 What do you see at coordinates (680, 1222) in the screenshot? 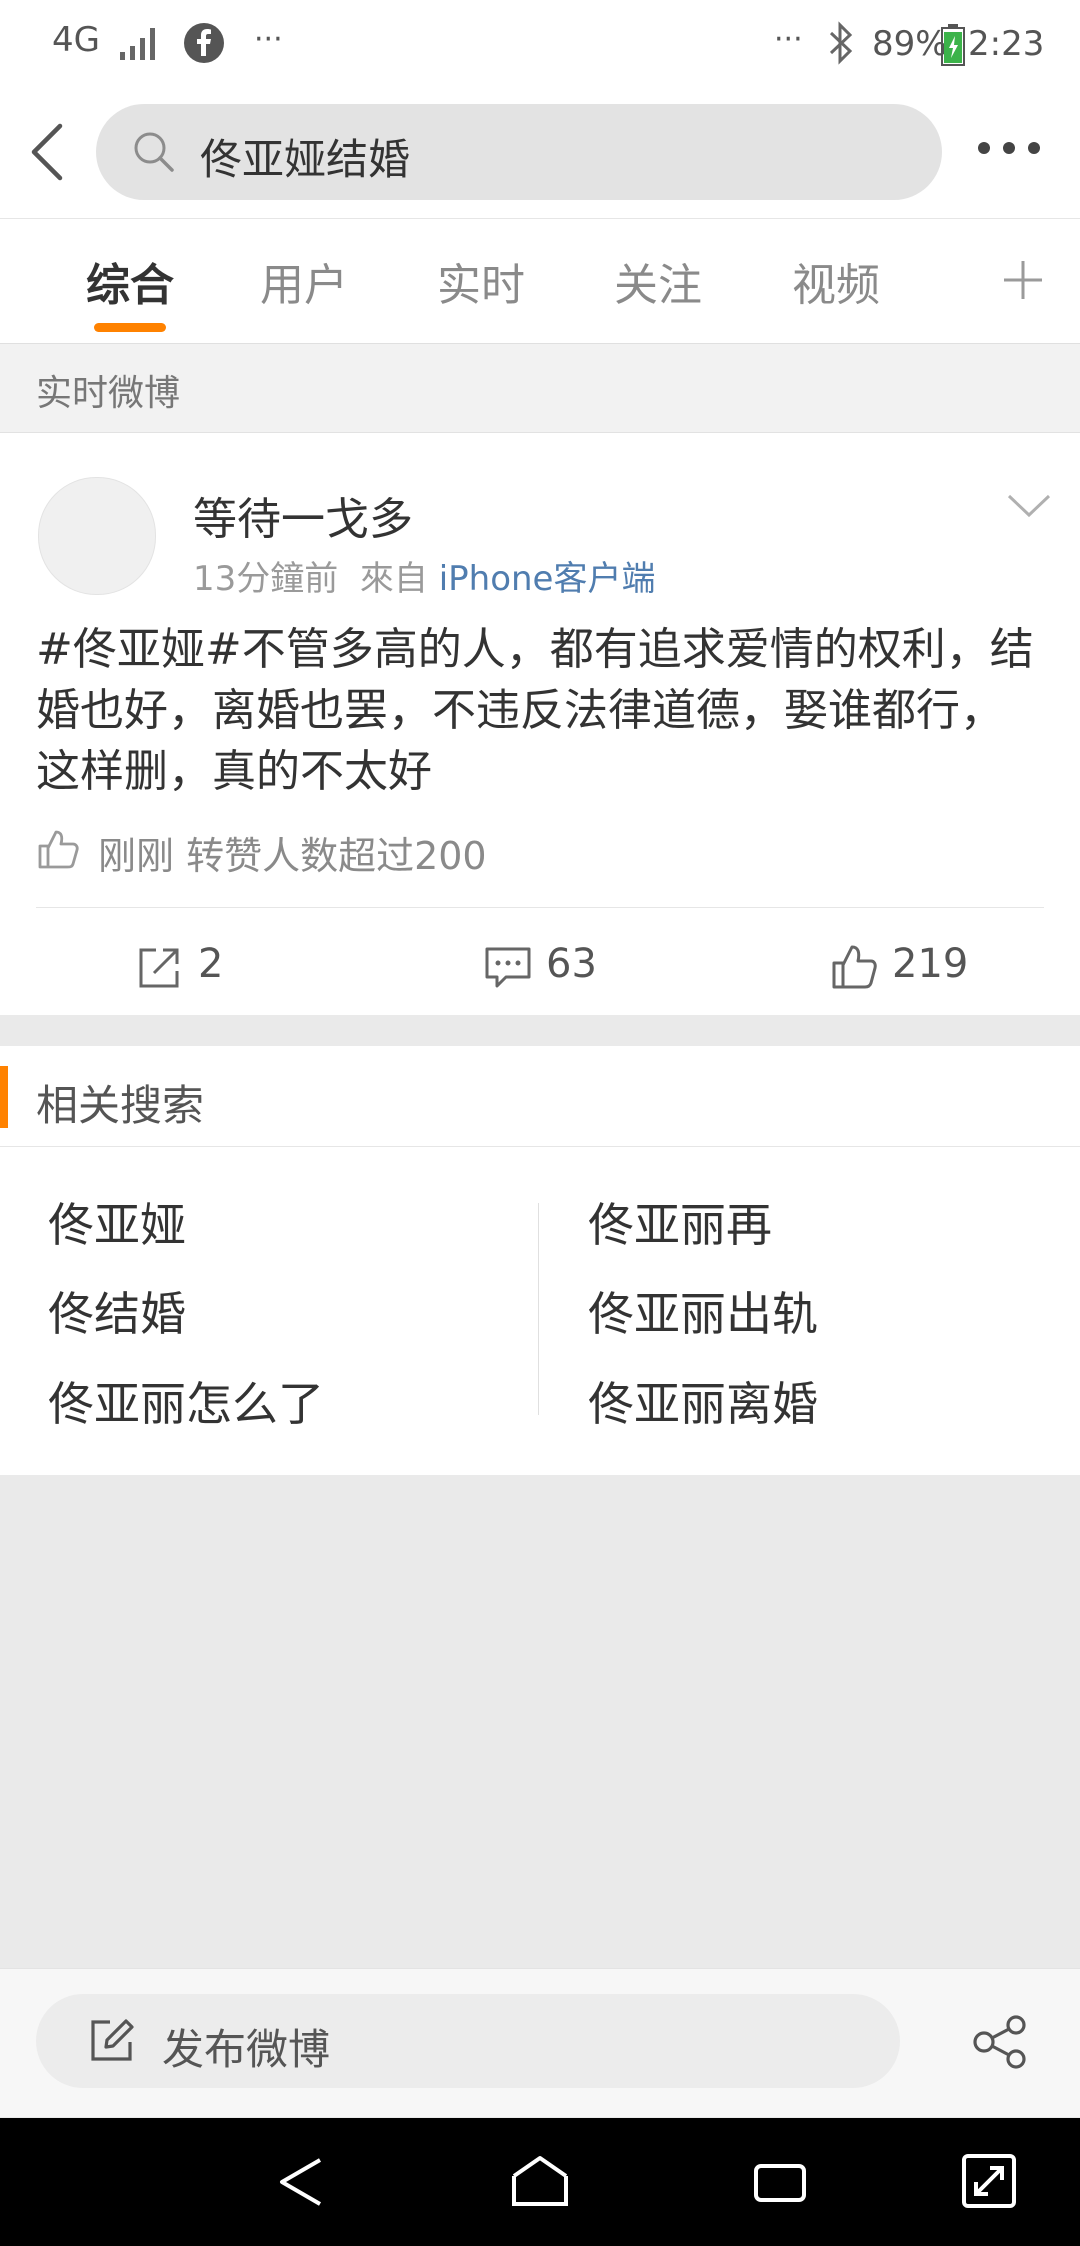
I see `related-search-item: 佟亚丽再` at bounding box center [680, 1222].